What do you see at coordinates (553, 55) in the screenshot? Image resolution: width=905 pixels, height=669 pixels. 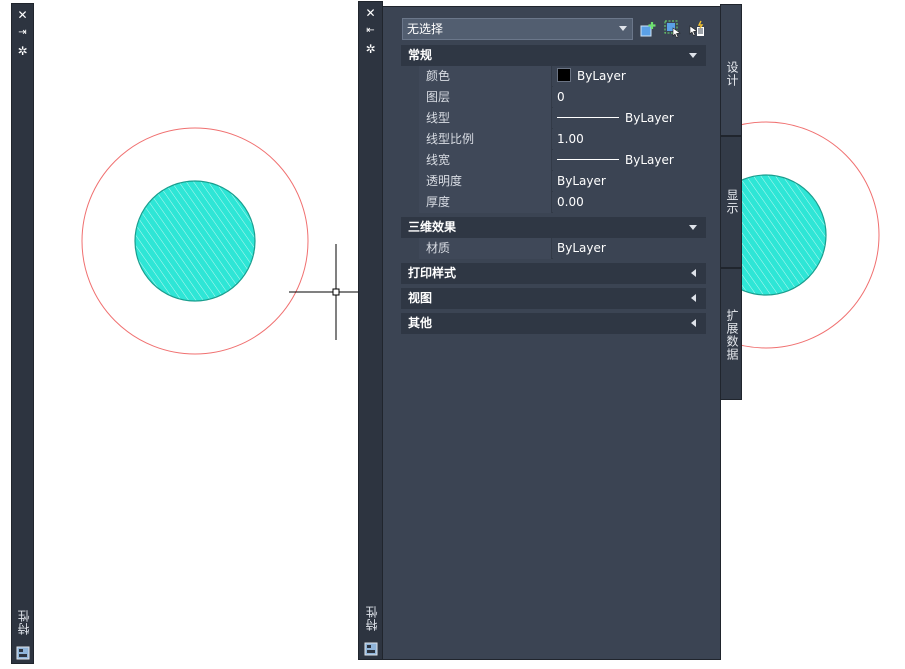 I see `section-general: 常规` at bounding box center [553, 55].